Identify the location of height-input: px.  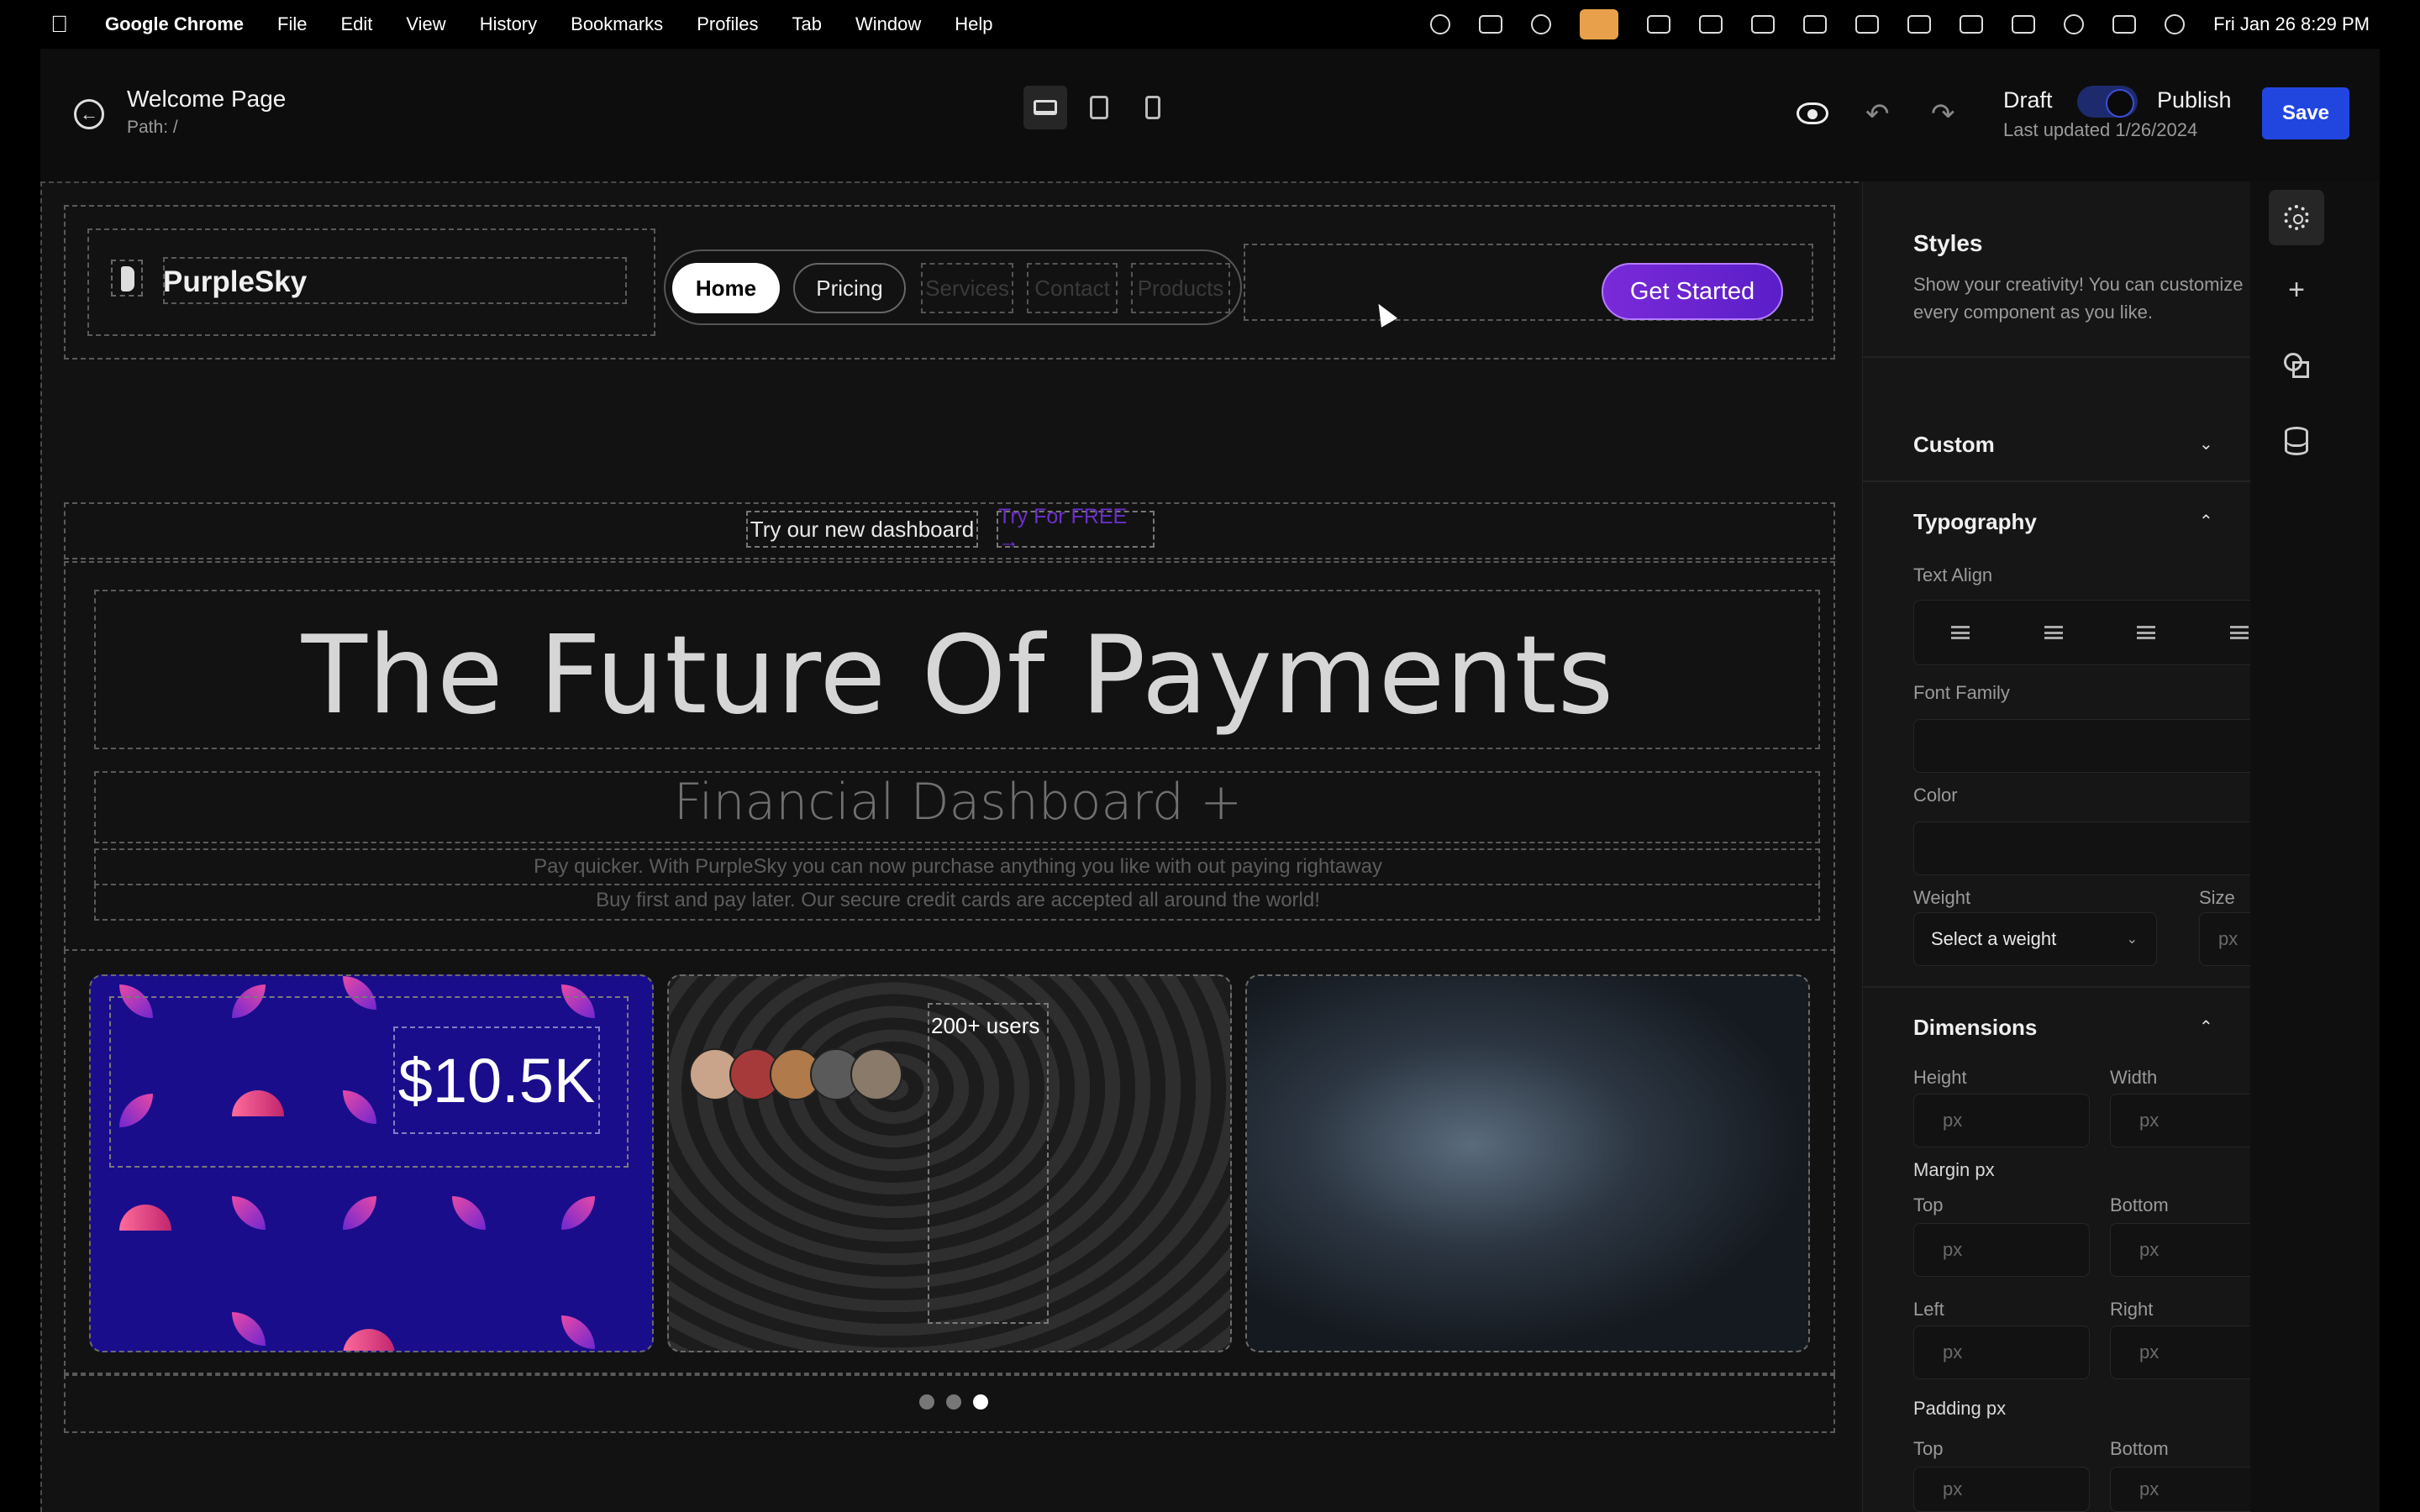
(2001, 1120).